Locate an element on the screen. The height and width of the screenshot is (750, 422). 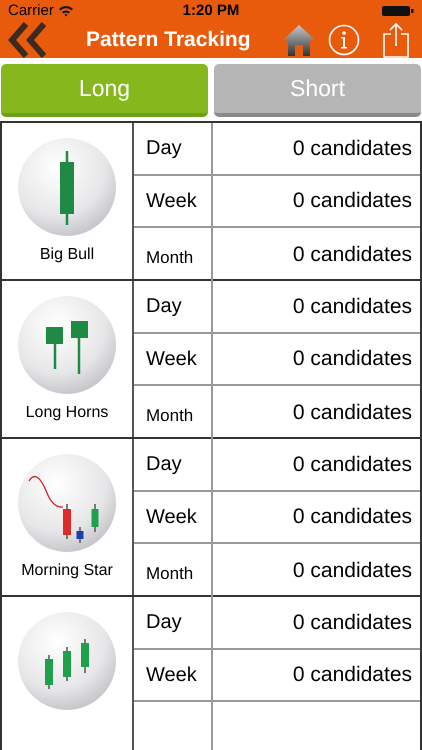
clock-time: 1:20 PM is located at coordinates (211, 10).